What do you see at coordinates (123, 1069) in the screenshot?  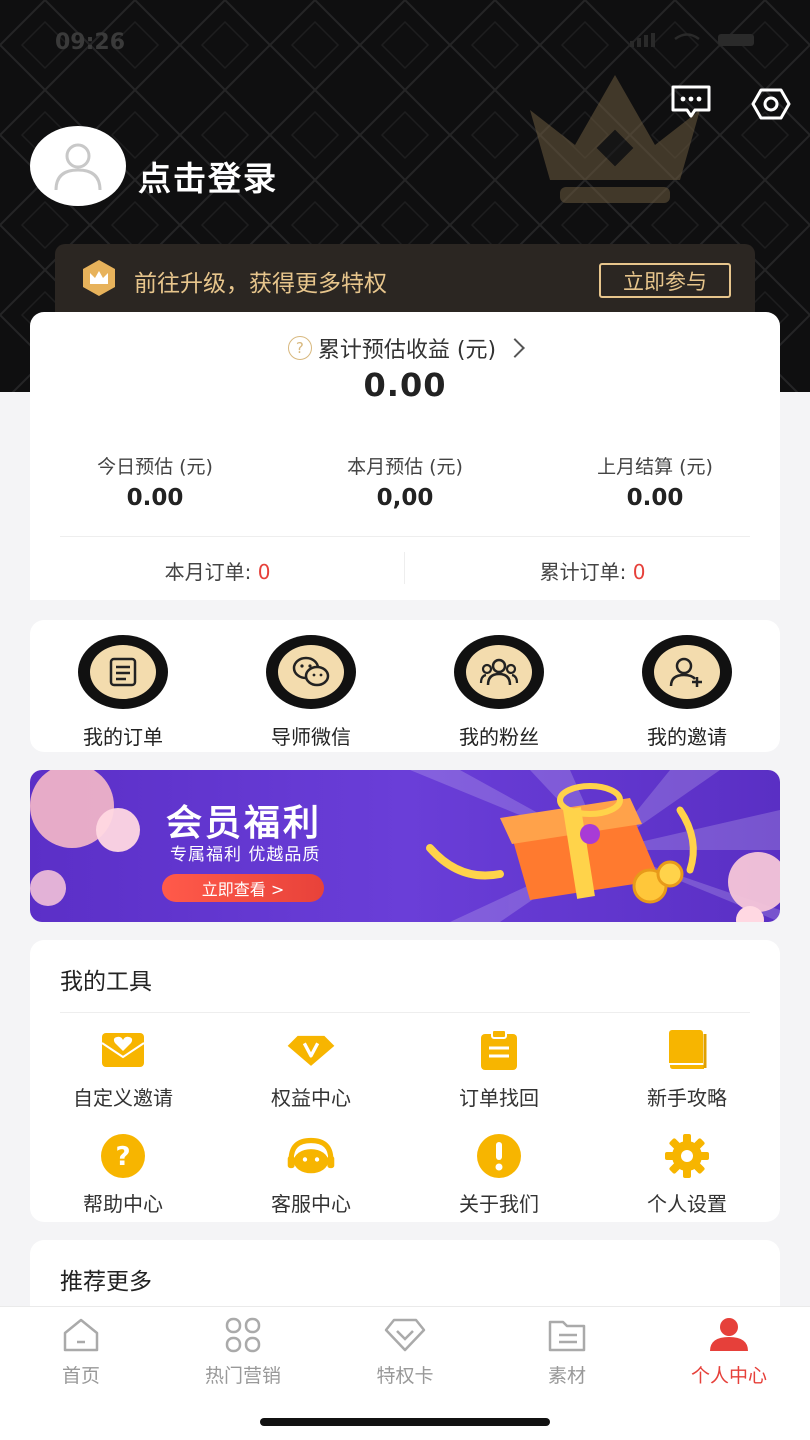 I see `custom-invite-tool: 自定义邀请` at bounding box center [123, 1069].